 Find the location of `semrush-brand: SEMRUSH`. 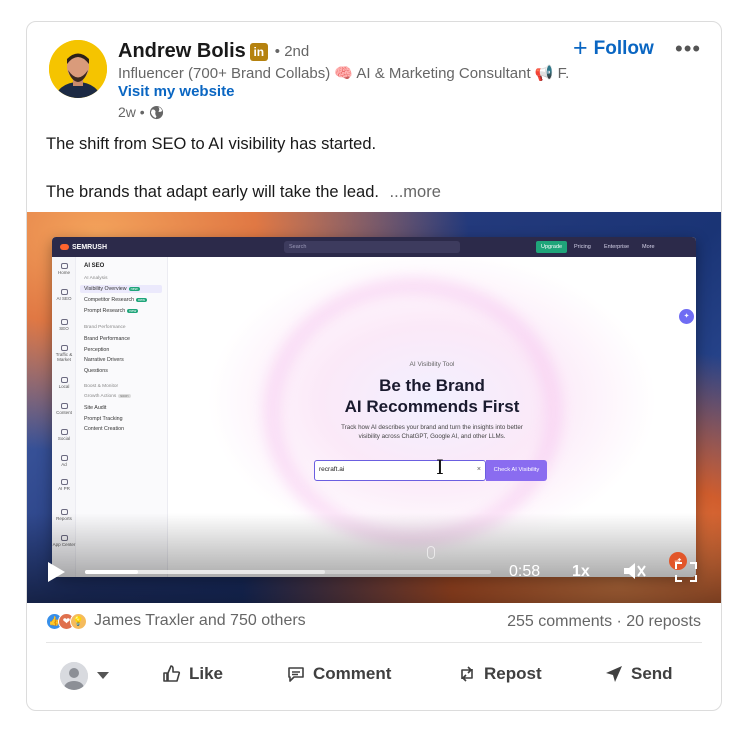

semrush-brand: SEMRUSH is located at coordinates (90, 247).